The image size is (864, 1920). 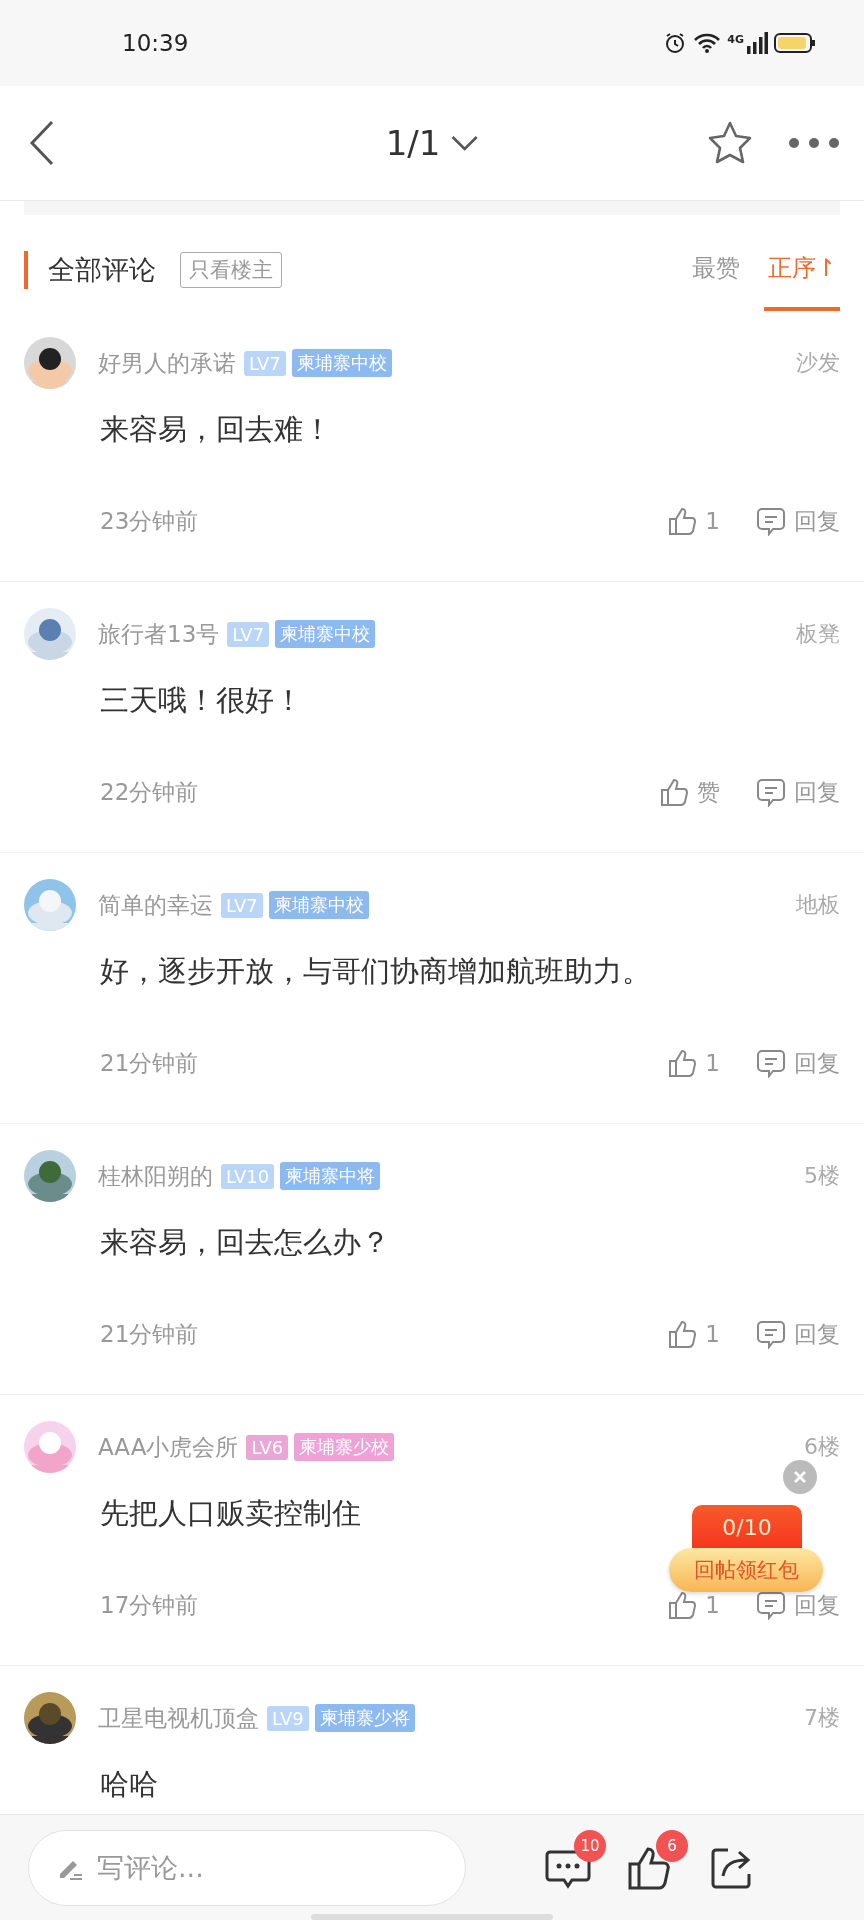 I want to click on floor-label: 板凳, so click(x=818, y=634).